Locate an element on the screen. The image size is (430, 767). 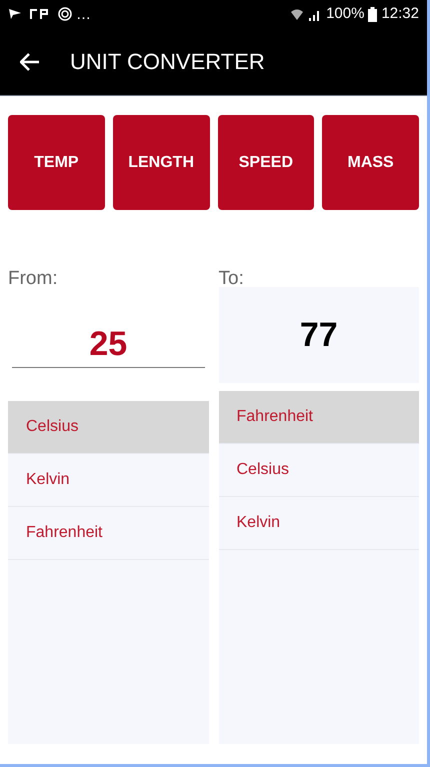
category-button: TEMP is located at coordinates (56, 162).